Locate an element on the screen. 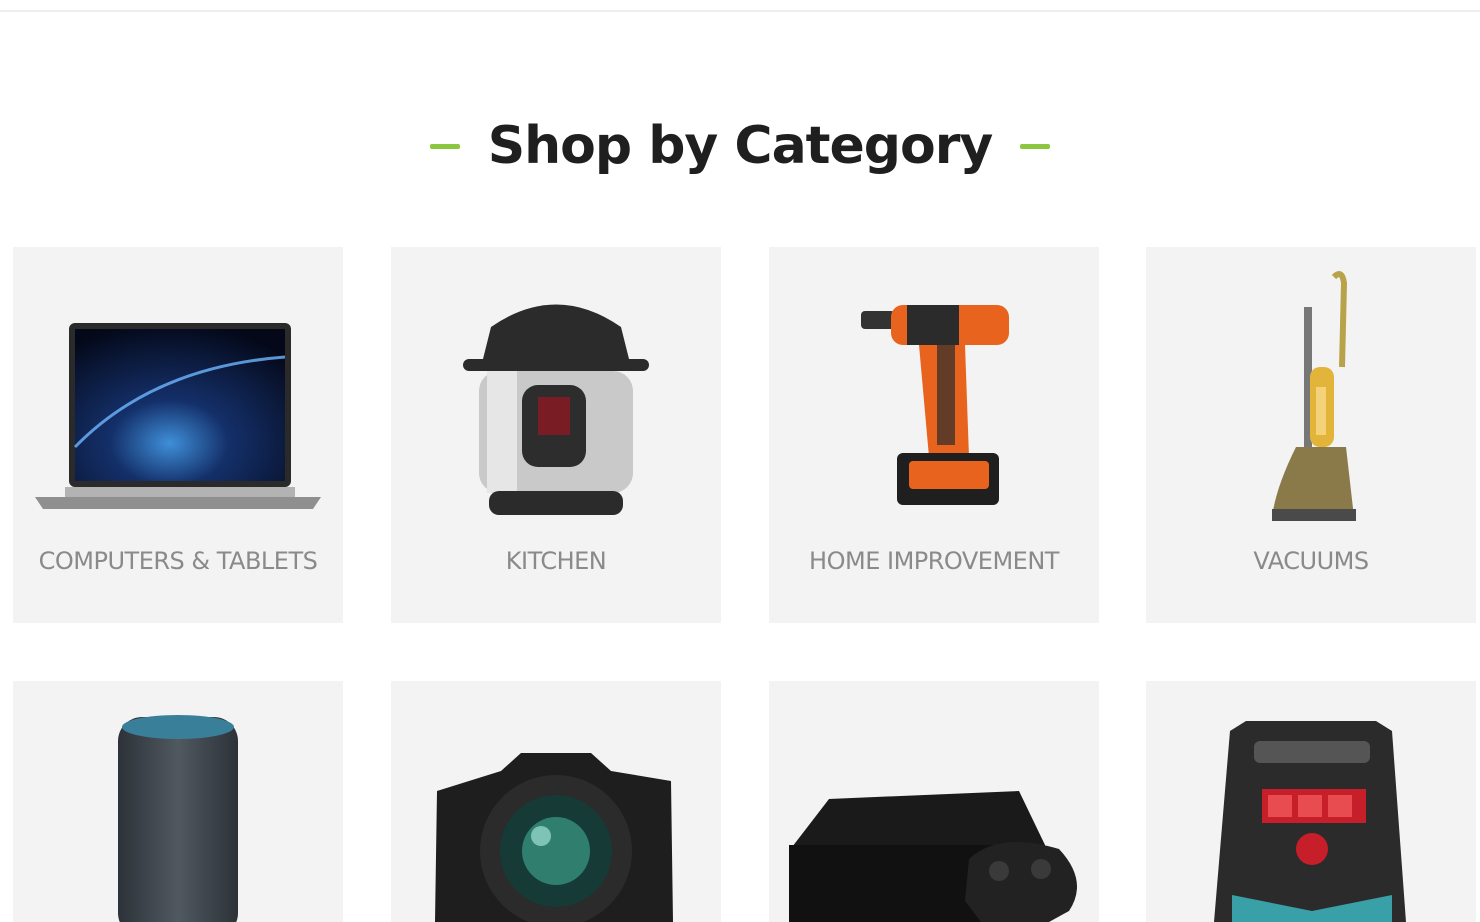 The image size is (1480, 922). category-card-home-improvement: HOME IMPROVEMENT is located at coordinates (934, 435).